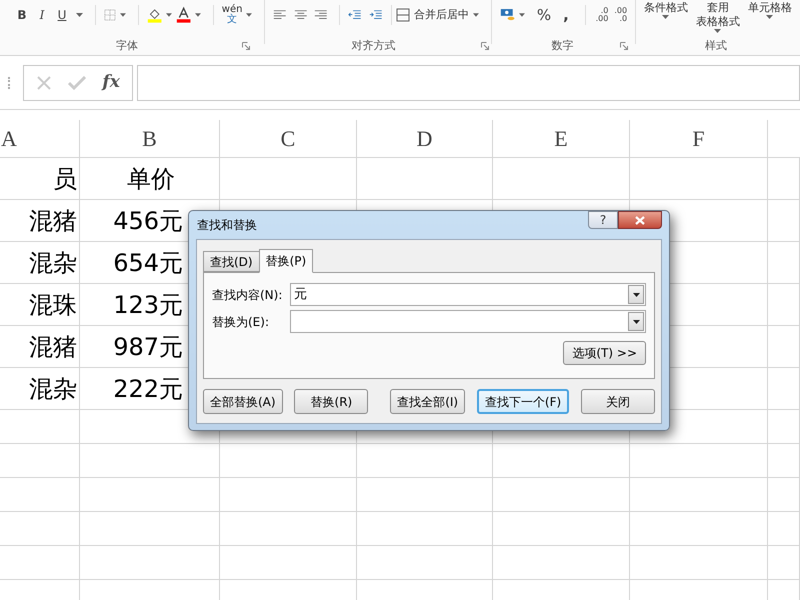  What do you see at coordinates (717, 8) in the screenshot?
I see `style-button-label: 套用` at bounding box center [717, 8].